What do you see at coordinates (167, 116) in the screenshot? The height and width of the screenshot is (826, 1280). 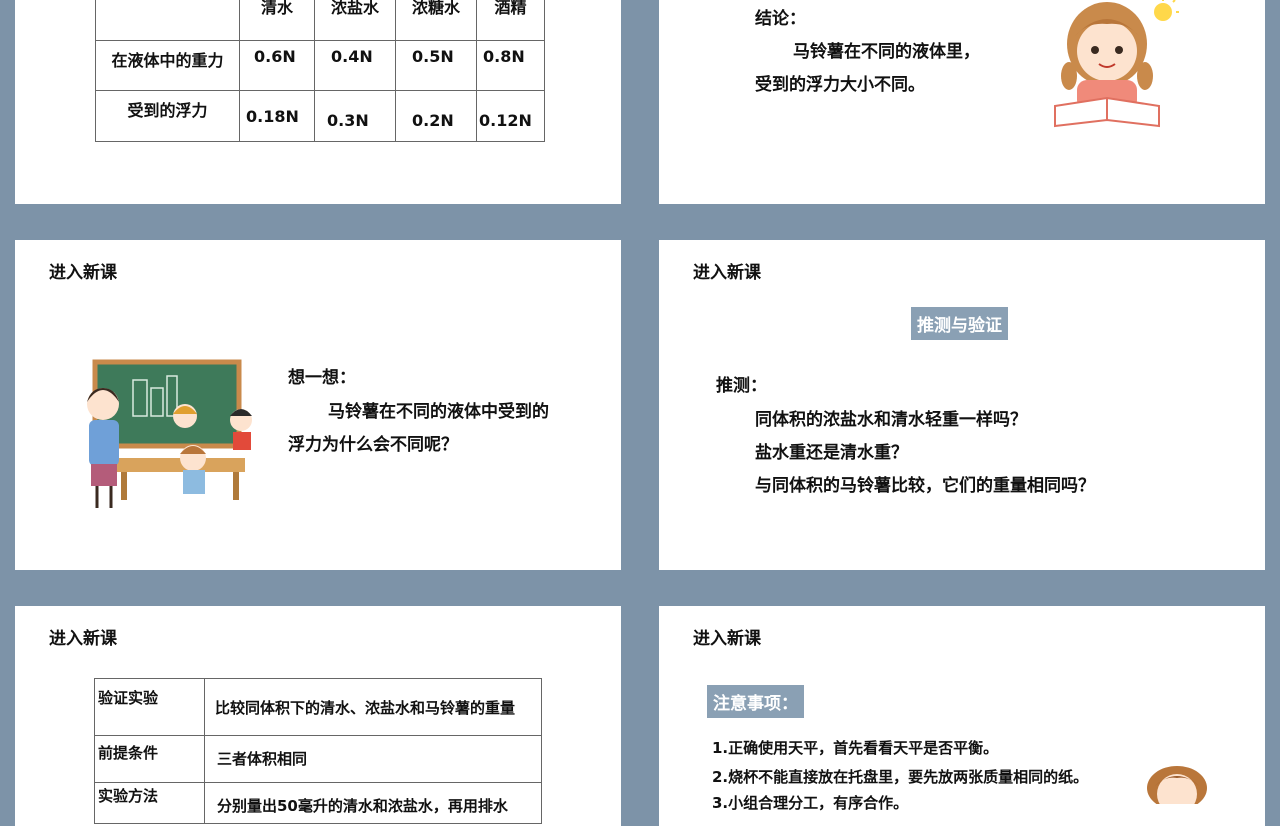 I see `table-row-label: 受到的浮力` at bounding box center [167, 116].